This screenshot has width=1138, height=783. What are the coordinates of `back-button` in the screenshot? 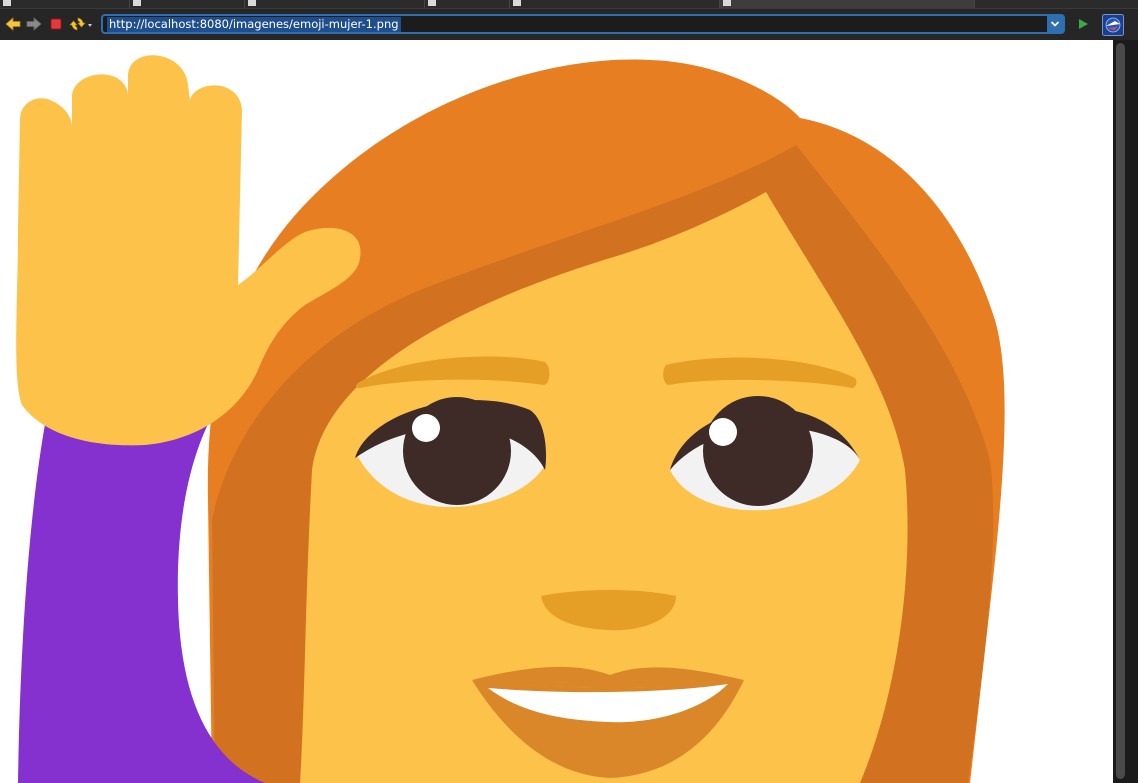 It's located at (13, 24).